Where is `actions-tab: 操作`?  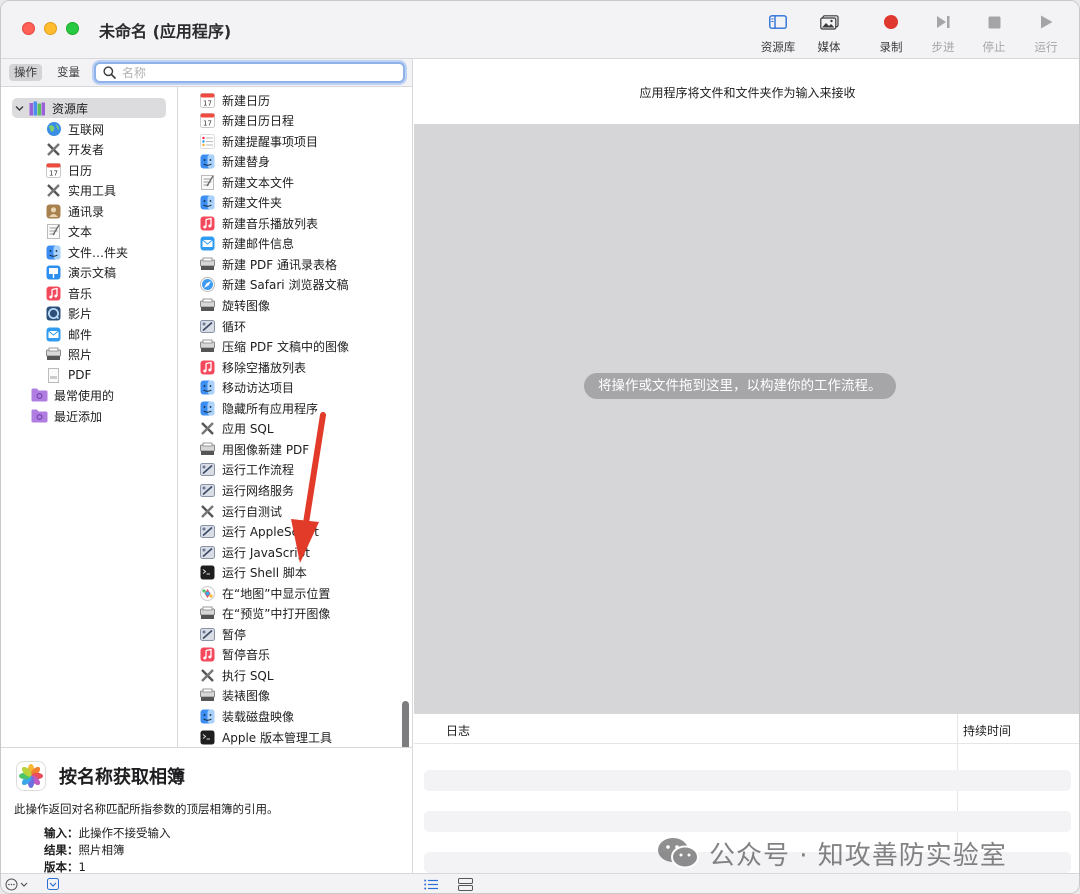
actions-tab: 操作 is located at coordinates (25, 72).